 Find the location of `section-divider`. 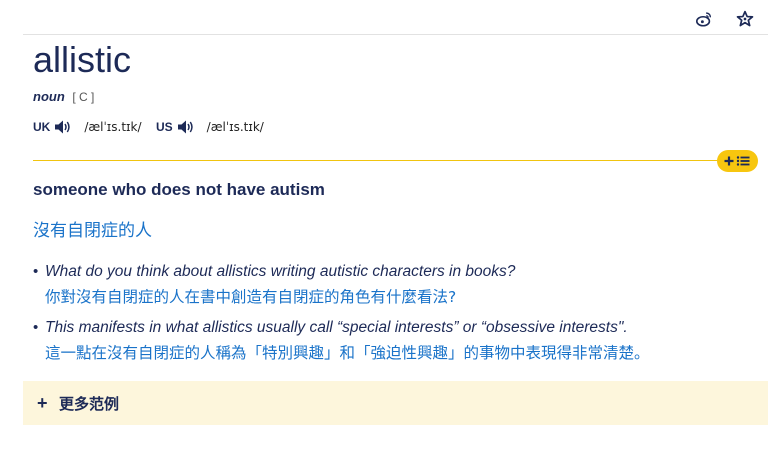

section-divider is located at coordinates (383, 160).